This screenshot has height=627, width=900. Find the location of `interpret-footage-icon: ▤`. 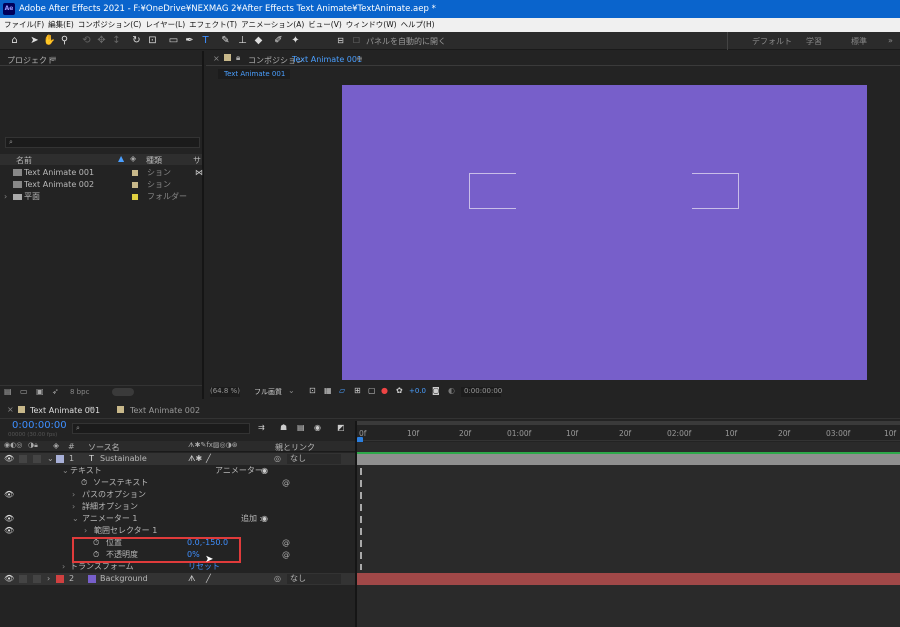

interpret-footage-icon: ▤ is located at coordinates (8, 391).